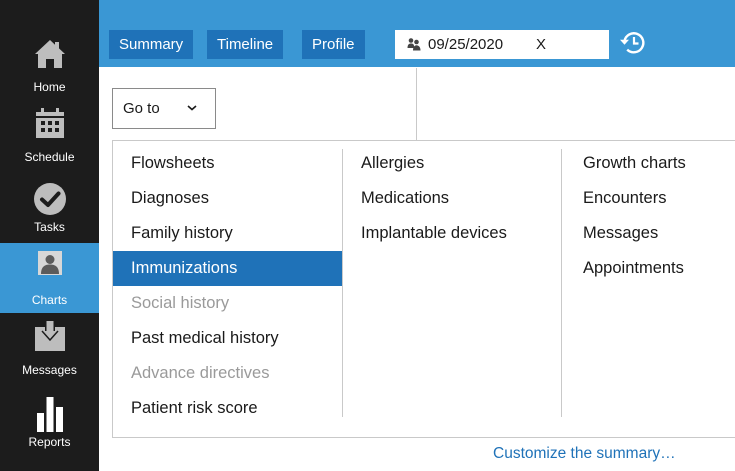 This screenshot has width=735, height=471. I want to click on menu-item-appointments: Appointments, so click(650, 268).